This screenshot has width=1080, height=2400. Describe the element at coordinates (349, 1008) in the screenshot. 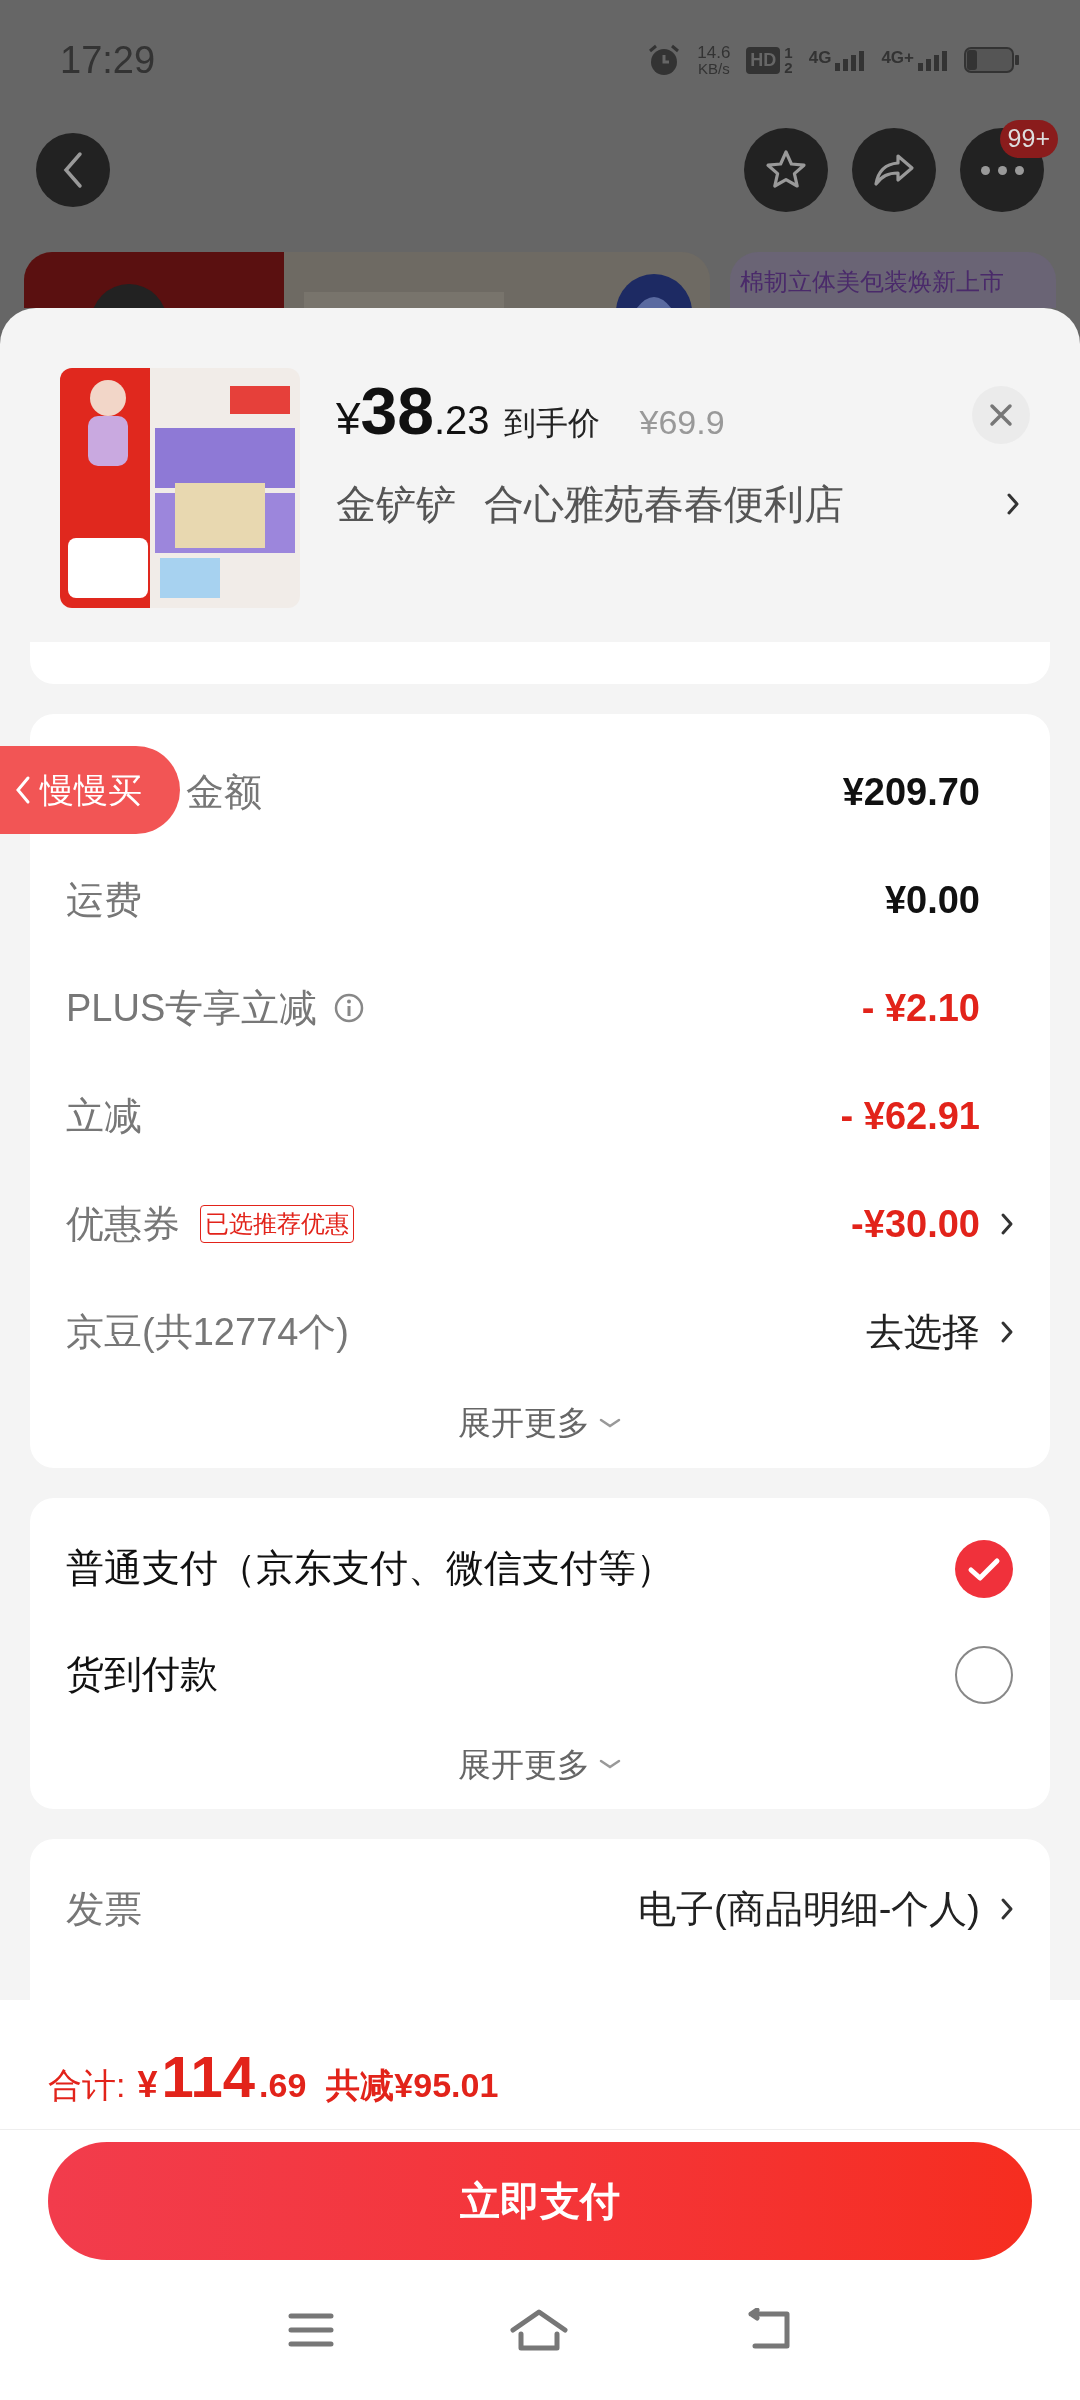

I see `info-icon` at that location.